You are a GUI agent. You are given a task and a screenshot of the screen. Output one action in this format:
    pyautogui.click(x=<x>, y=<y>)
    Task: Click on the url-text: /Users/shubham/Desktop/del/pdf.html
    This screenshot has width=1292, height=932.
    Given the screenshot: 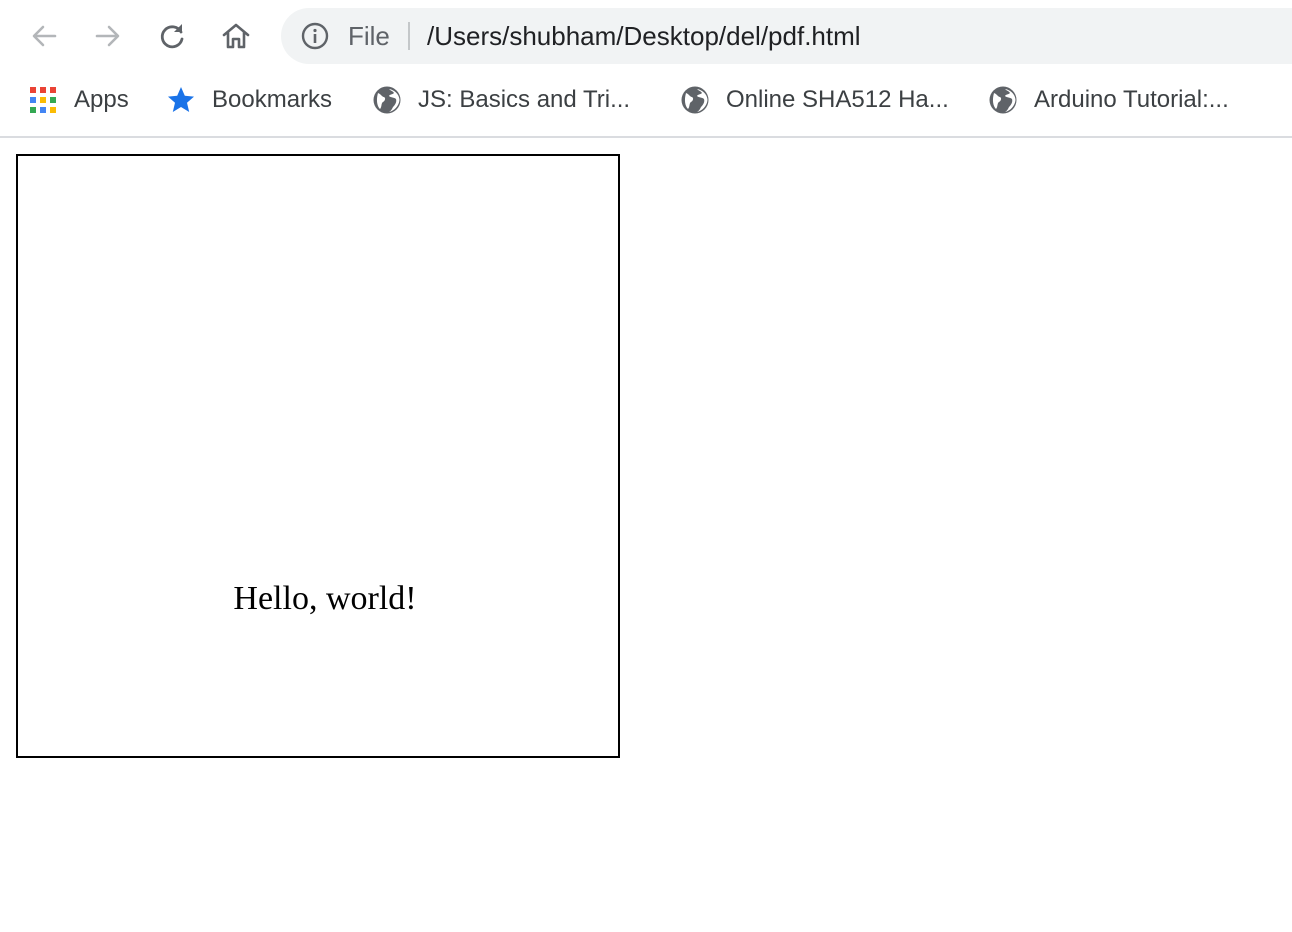 What is the action you would take?
    pyautogui.click(x=644, y=36)
    